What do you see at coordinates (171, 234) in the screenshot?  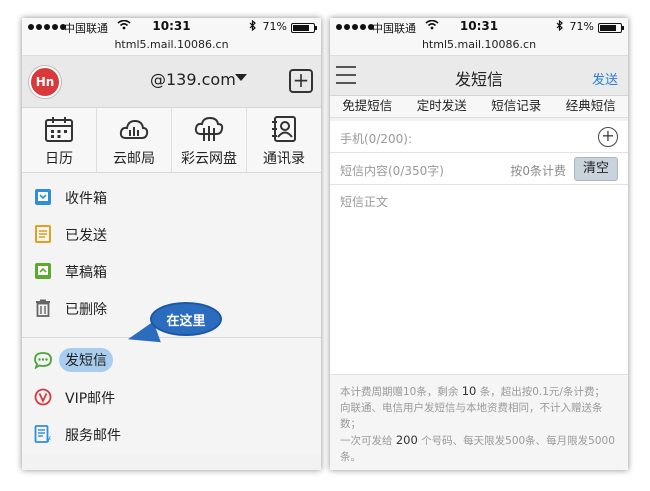 I see `folder-sent: 已发送` at bounding box center [171, 234].